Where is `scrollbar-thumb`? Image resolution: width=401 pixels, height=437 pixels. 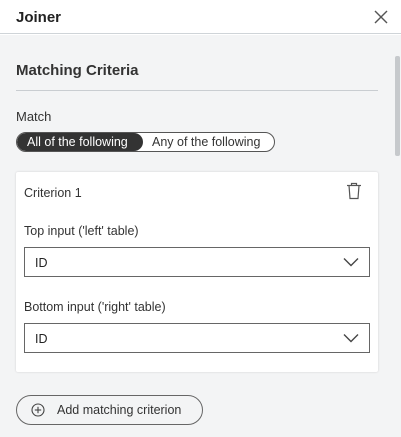
scrollbar-thumb is located at coordinates (397, 106).